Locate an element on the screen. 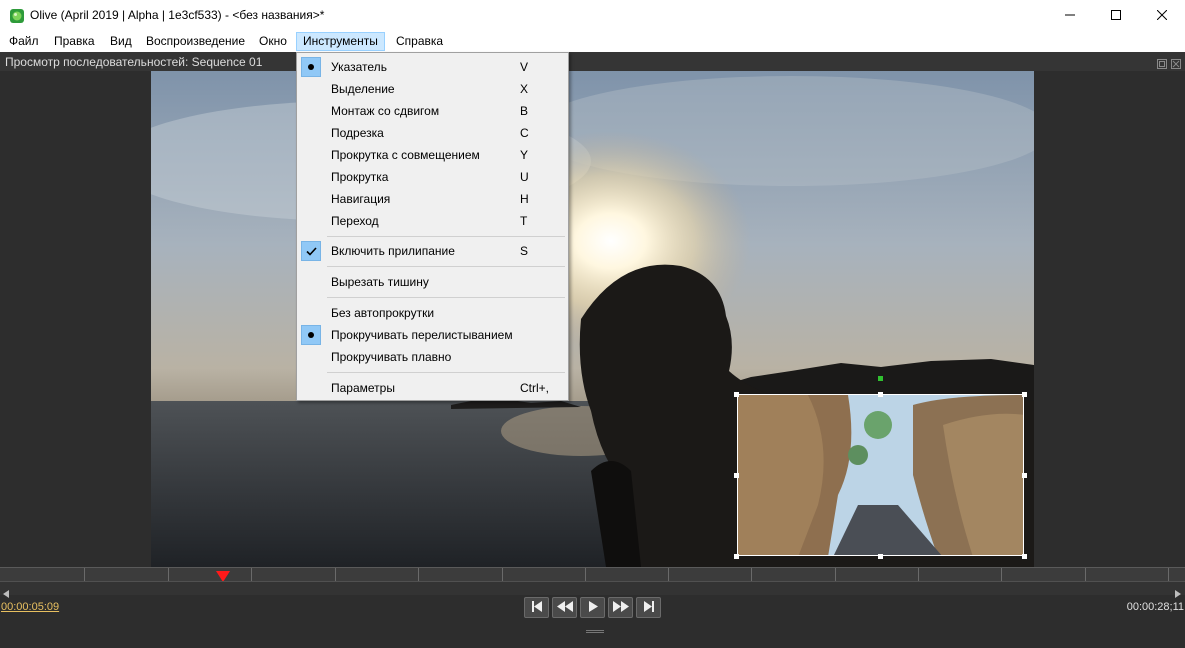  menu-tools: Инструменты is located at coordinates (340, 41).